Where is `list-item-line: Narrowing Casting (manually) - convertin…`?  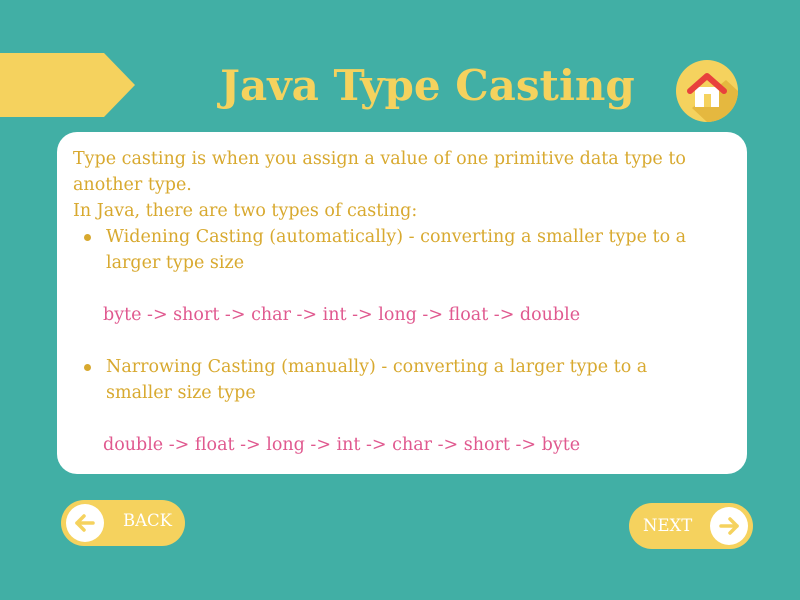 list-item-line: Narrowing Casting (manually) - convertin… is located at coordinates (377, 367).